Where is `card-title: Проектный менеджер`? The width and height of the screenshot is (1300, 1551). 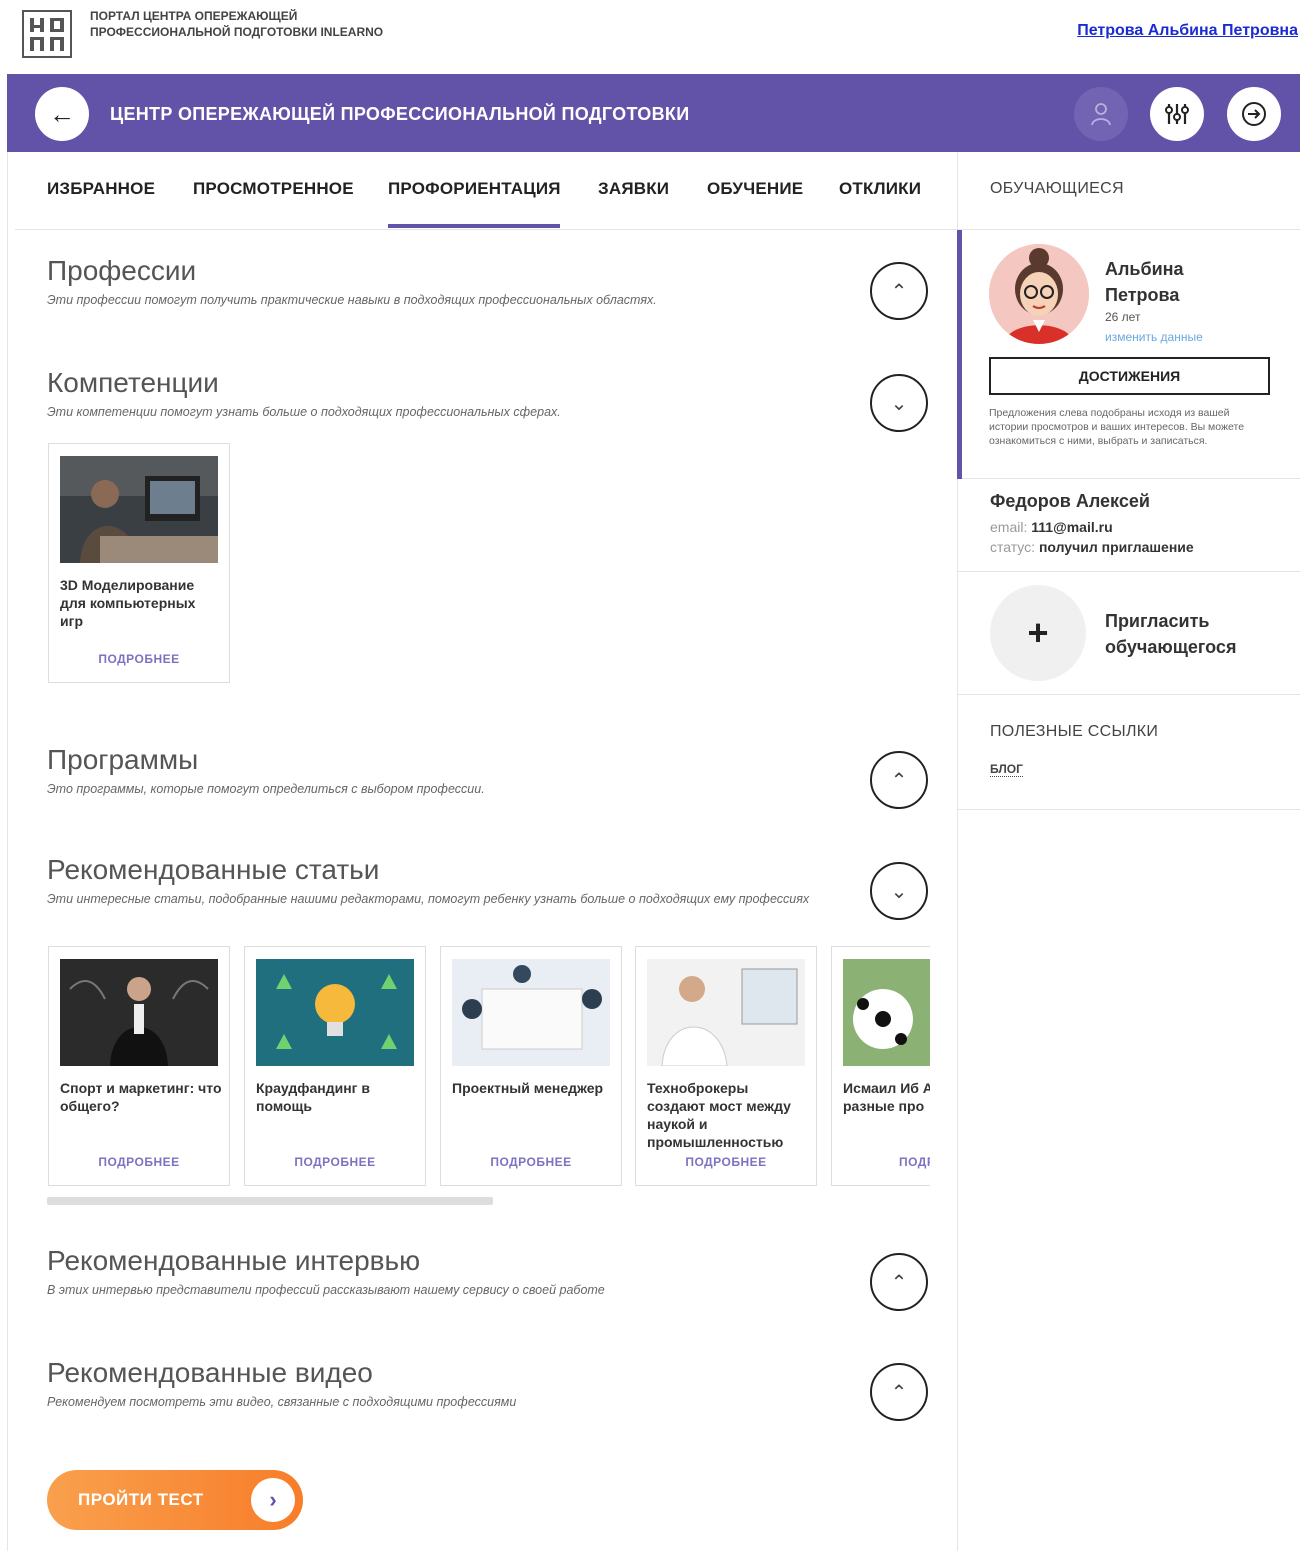 card-title: Проектный менеджер is located at coordinates (528, 1088).